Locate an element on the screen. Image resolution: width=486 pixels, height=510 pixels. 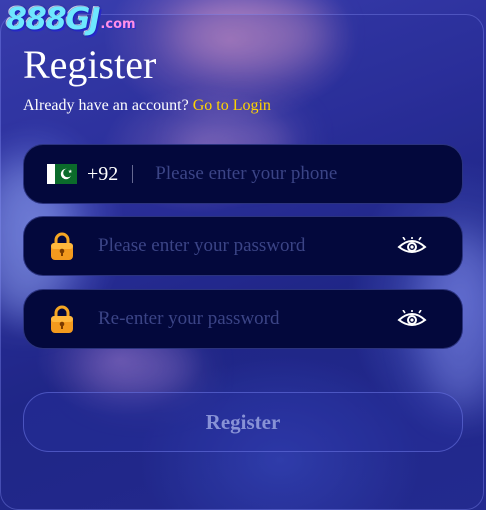
confirm-password-field is located at coordinates (243, 319).